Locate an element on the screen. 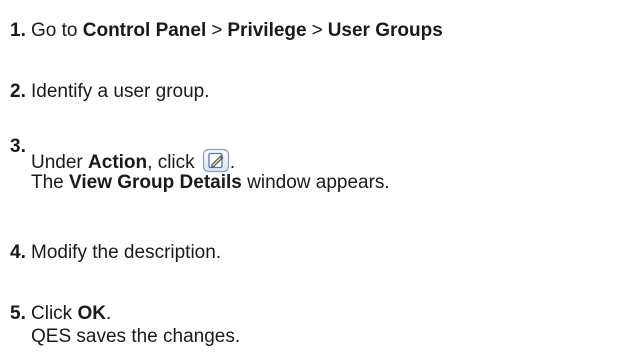 The image size is (629, 358). step-number: 5. is located at coordinates (18, 313).